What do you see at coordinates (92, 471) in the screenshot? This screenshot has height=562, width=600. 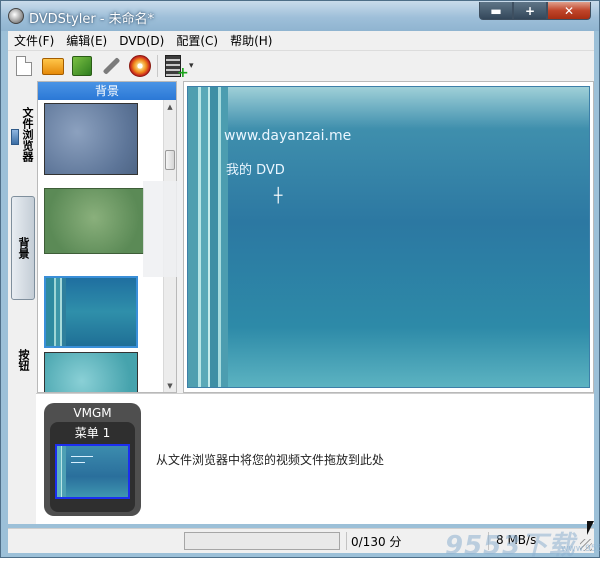 I see `menu-card-thumbnail` at bounding box center [92, 471].